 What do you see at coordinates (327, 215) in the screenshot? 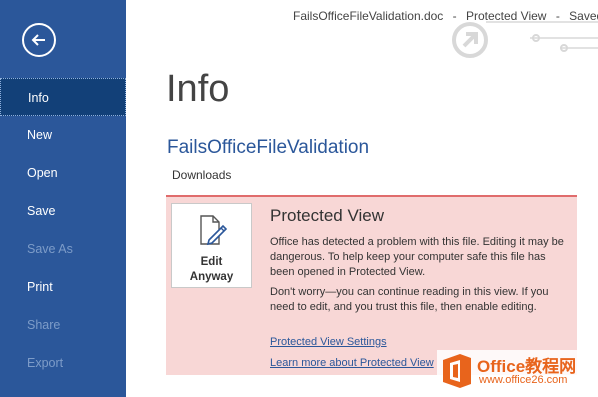
I see `protected-view-title: Protected View` at bounding box center [327, 215].